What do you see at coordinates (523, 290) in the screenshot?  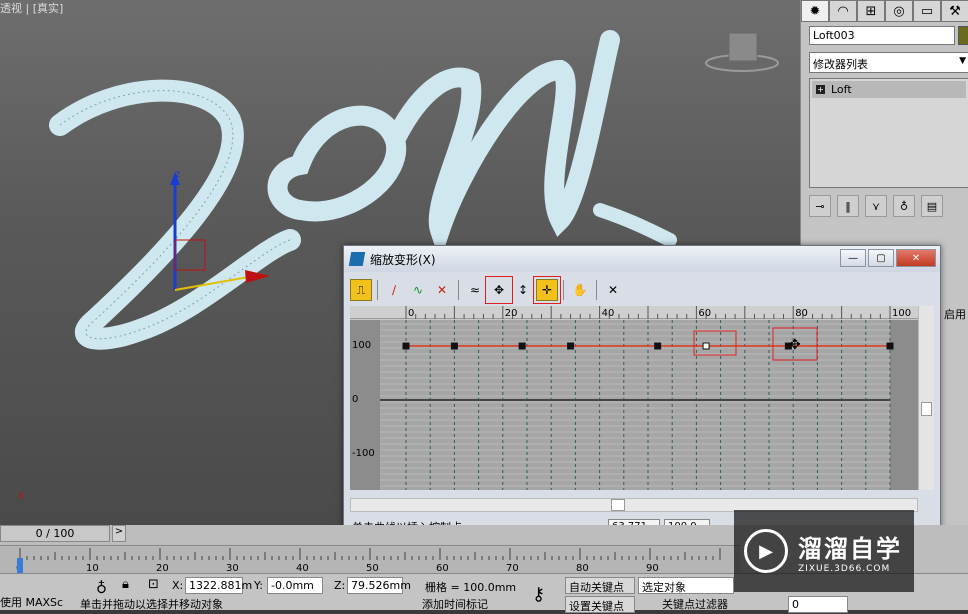 I see `scale-control-point-icon: ↕` at bounding box center [523, 290].